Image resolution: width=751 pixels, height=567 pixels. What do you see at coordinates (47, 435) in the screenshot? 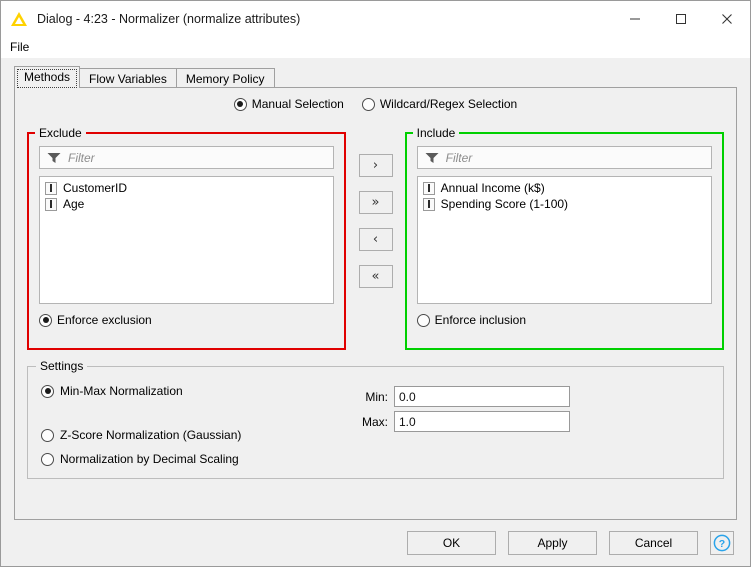
I see `radio-z-score-normalization-dot` at bounding box center [47, 435].